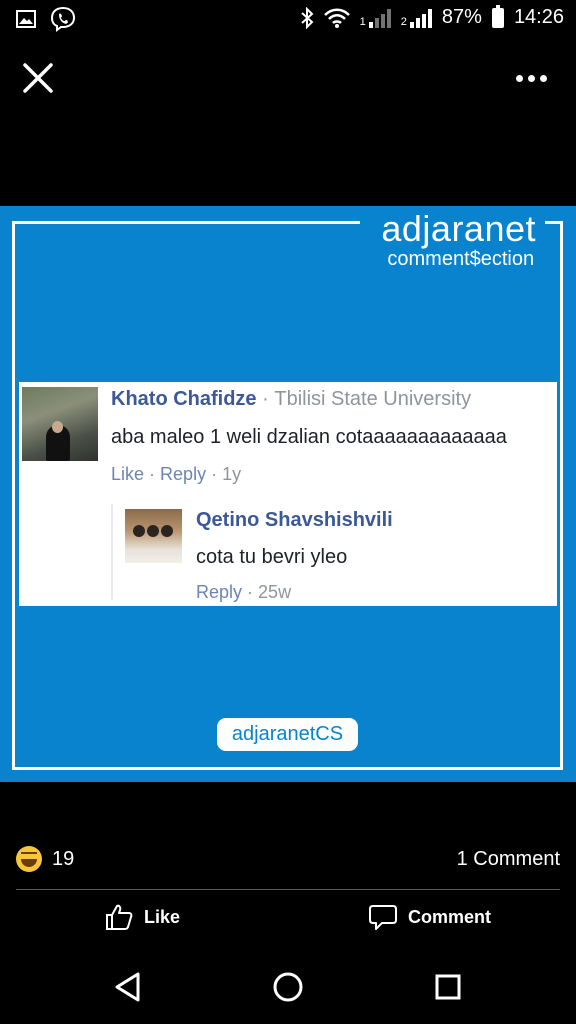 The width and height of the screenshot is (576, 1024). Describe the element at coordinates (183, 474) in the screenshot. I see `comment-reply-link: Reply` at that location.